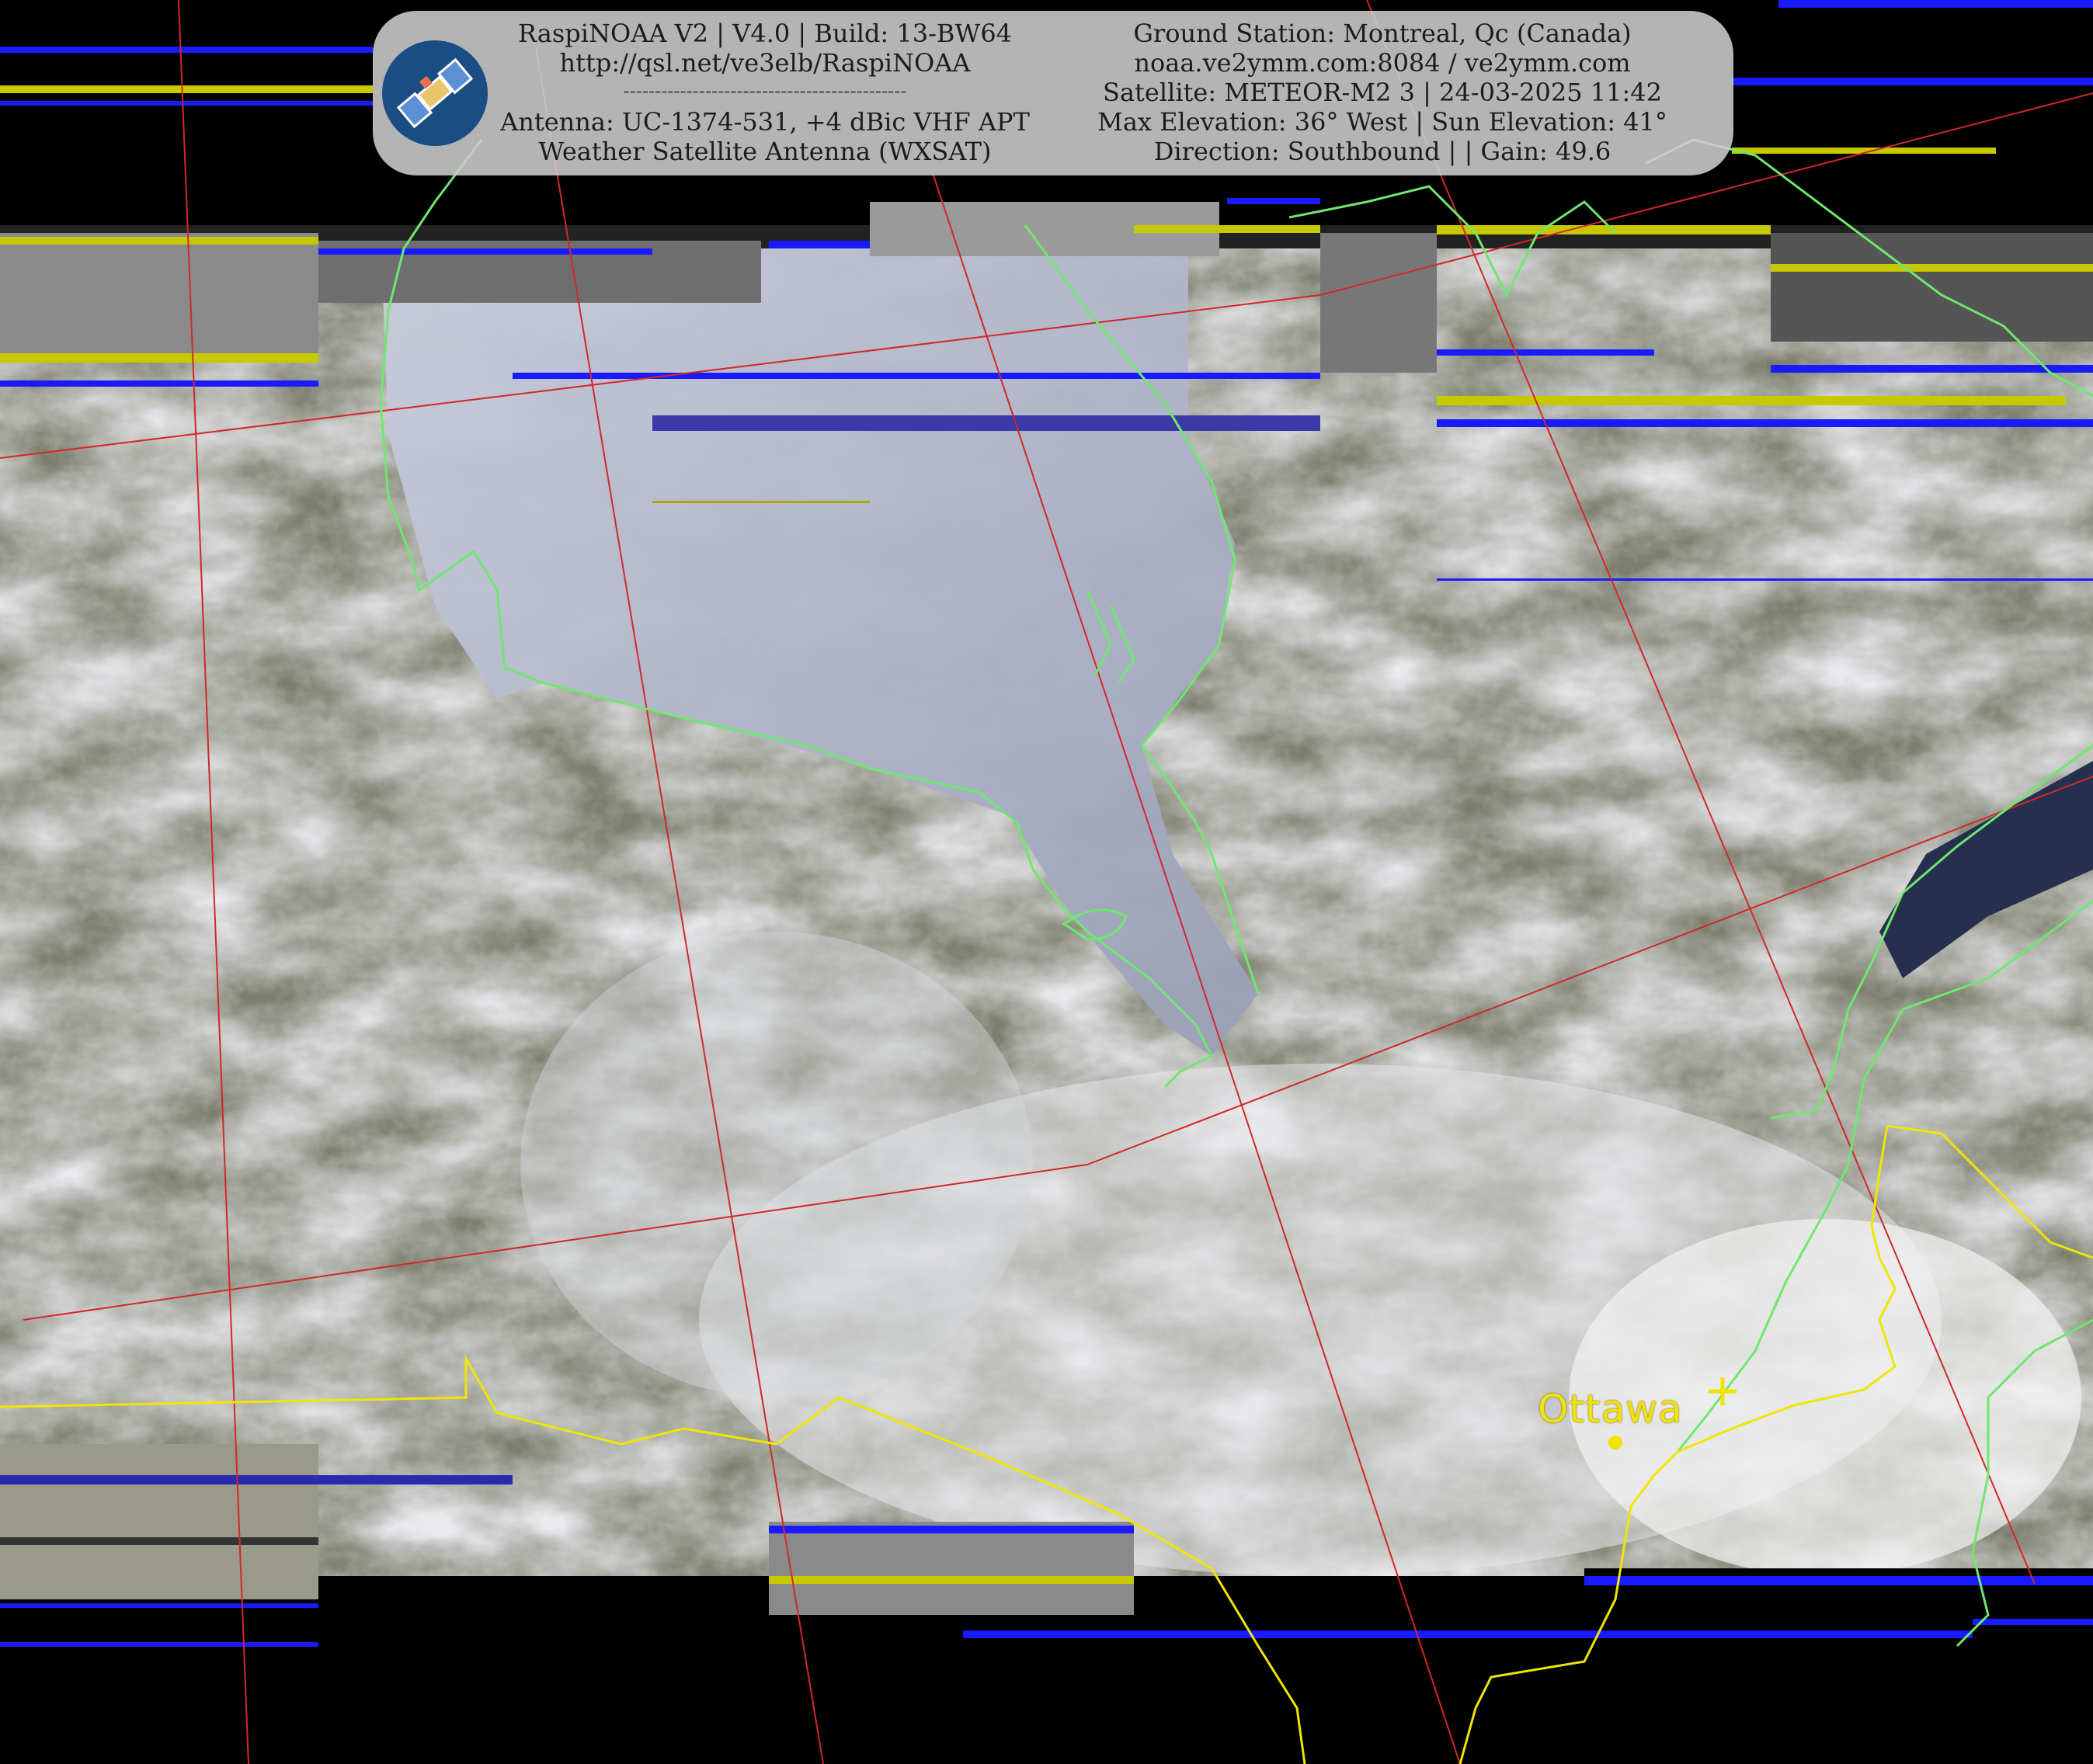 This screenshot has width=2093, height=1764. What do you see at coordinates (777, 1165) in the screenshot?
I see `cloud-mass` at bounding box center [777, 1165].